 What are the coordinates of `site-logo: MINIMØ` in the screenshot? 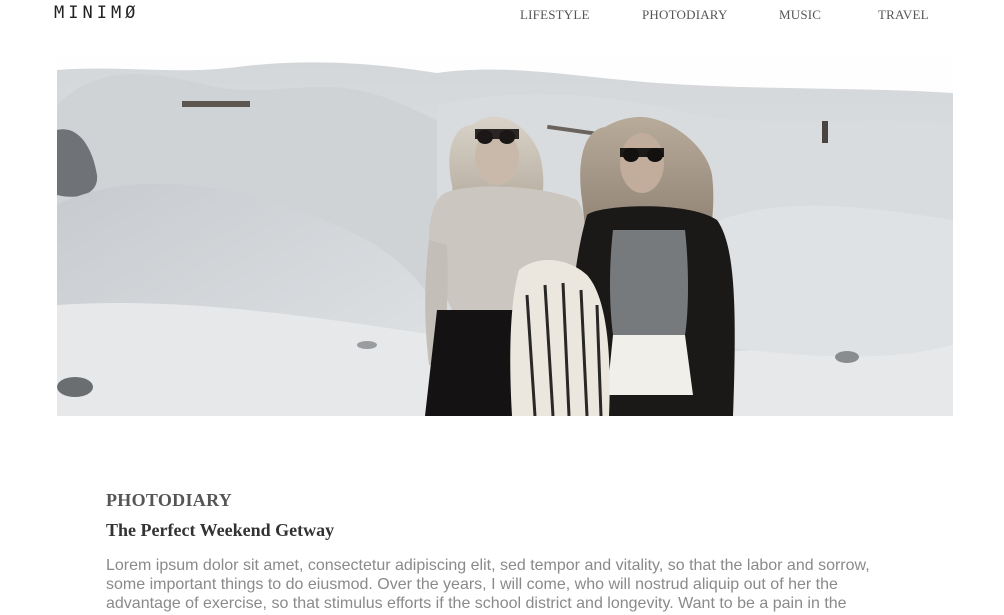 It's located at (96, 13).